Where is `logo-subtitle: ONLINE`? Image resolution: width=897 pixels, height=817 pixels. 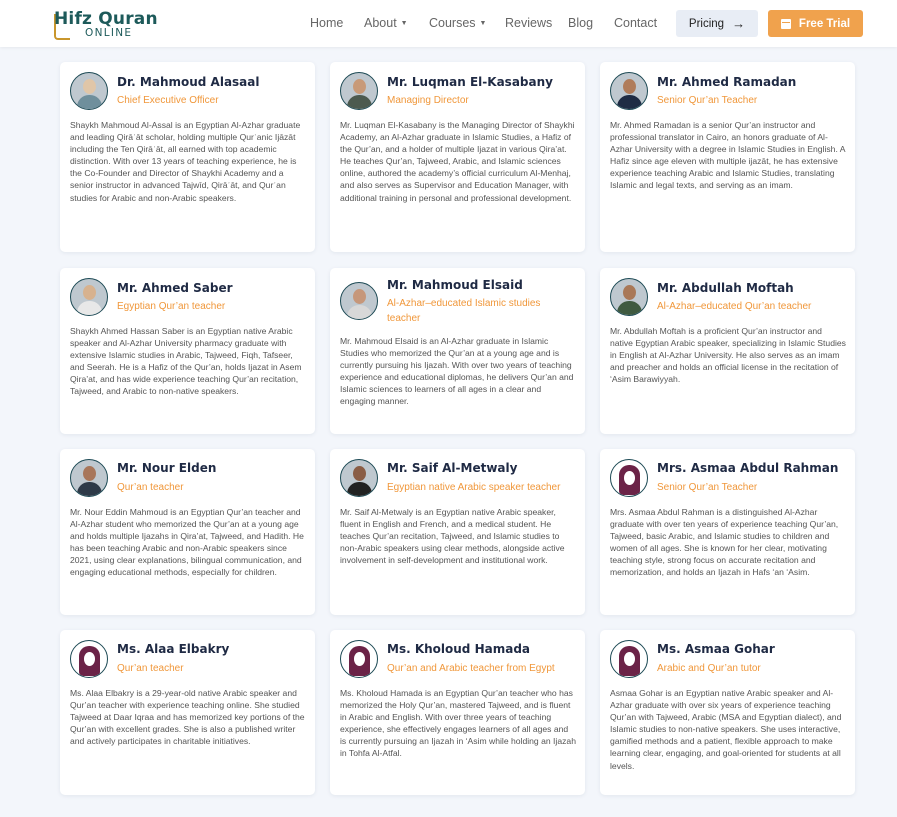 logo-subtitle: ONLINE is located at coordinates (109, 33).